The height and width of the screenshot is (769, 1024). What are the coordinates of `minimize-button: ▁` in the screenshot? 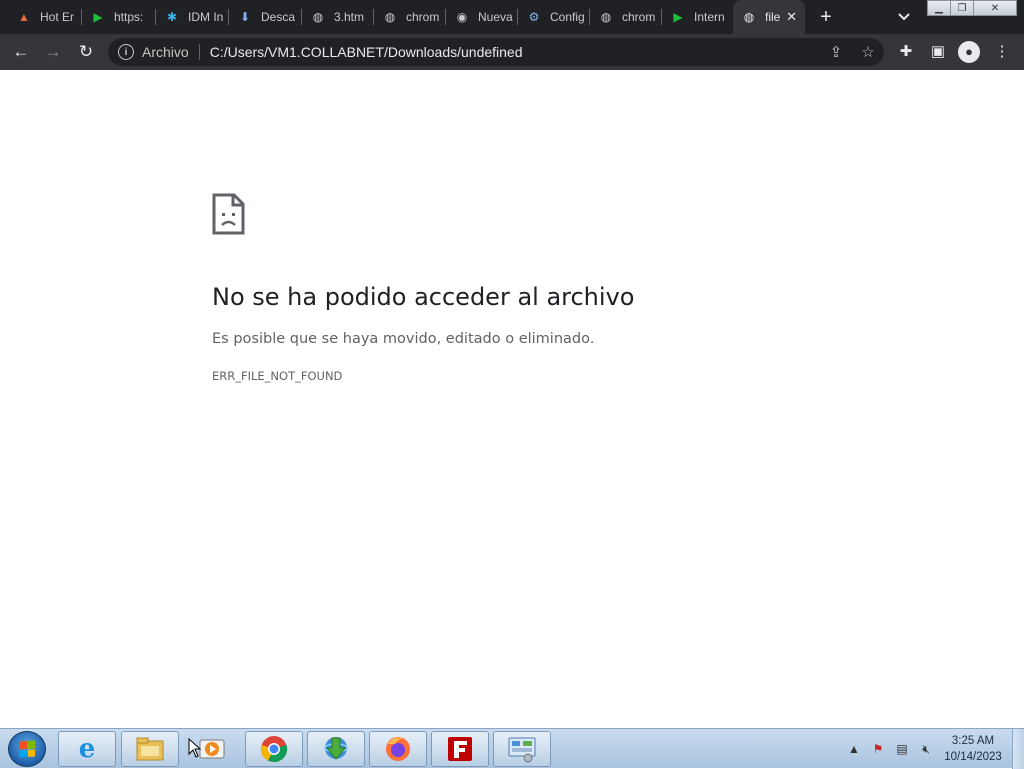 It's located at (939, 8).